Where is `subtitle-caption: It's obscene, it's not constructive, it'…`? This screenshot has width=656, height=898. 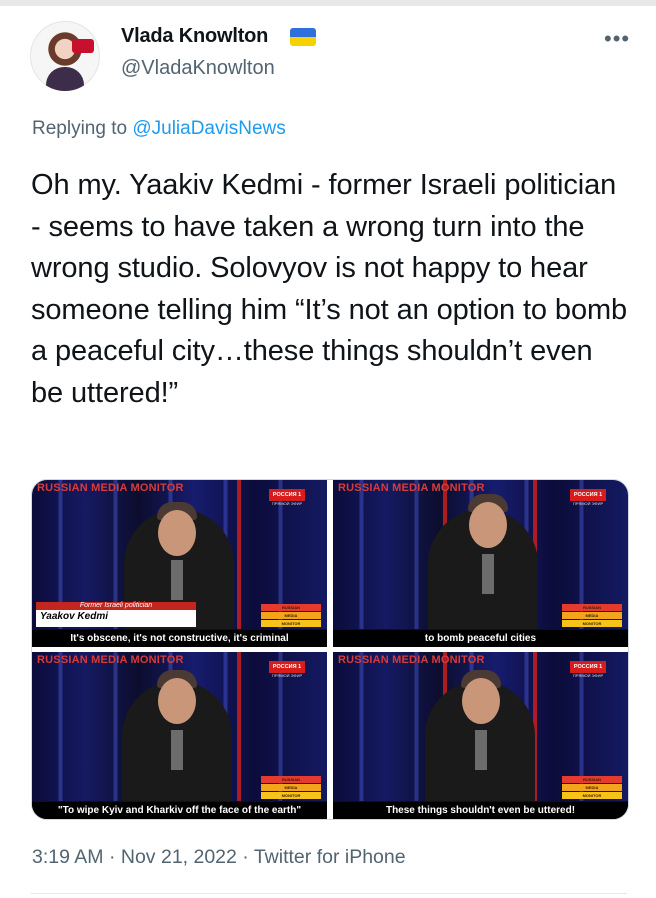
subtitle-caption: It's obscene, it's not constructive, it'… is located at coordinates (179, 638).